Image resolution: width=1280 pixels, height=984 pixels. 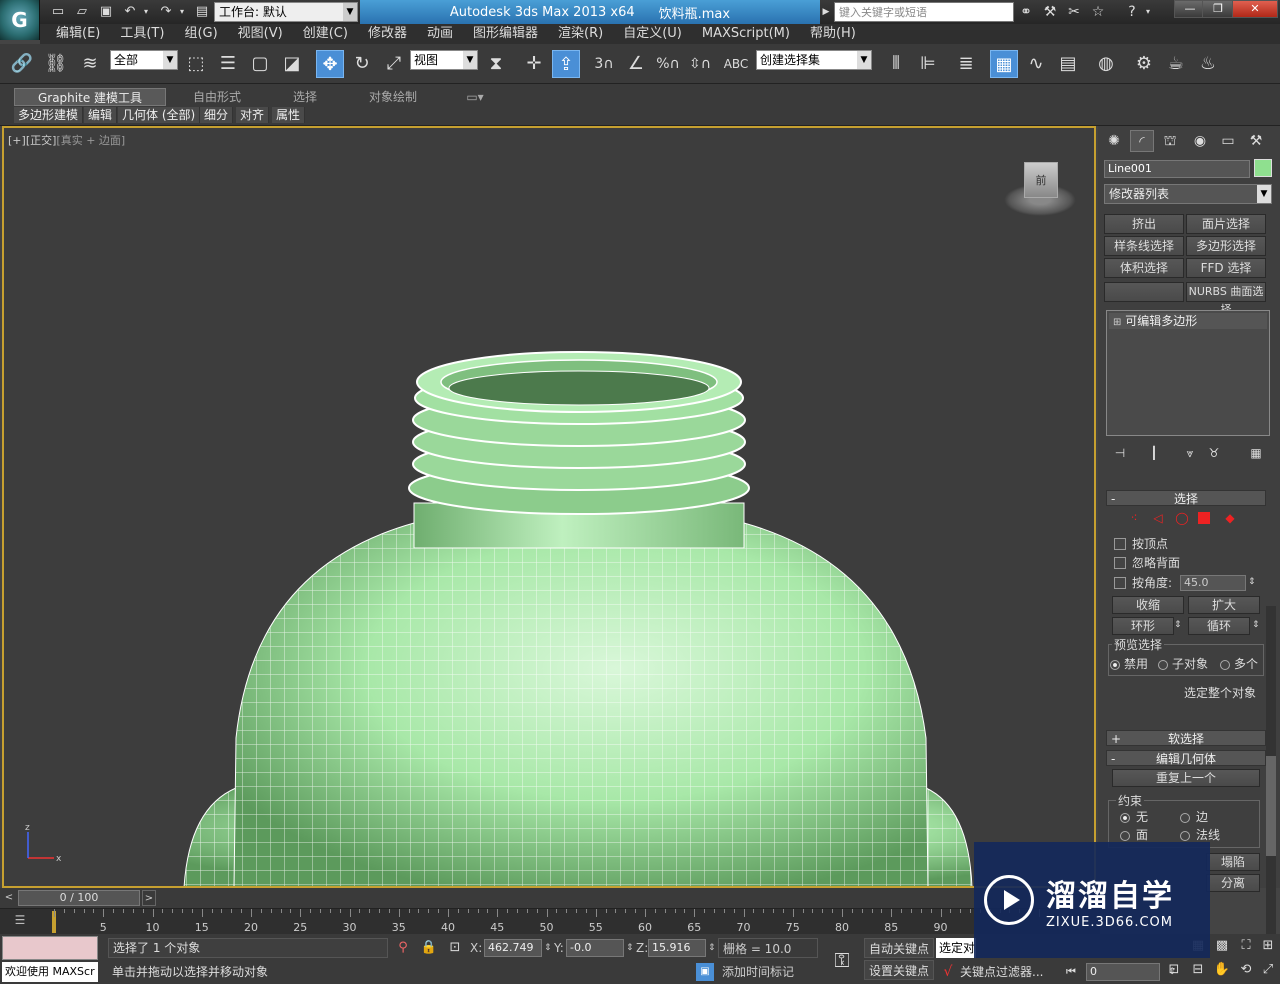 What do you see at coordinates (1226, 246) in the screenshot?
I see `poly-select-button: 多边形选择` at bounding box center [1226, 246].